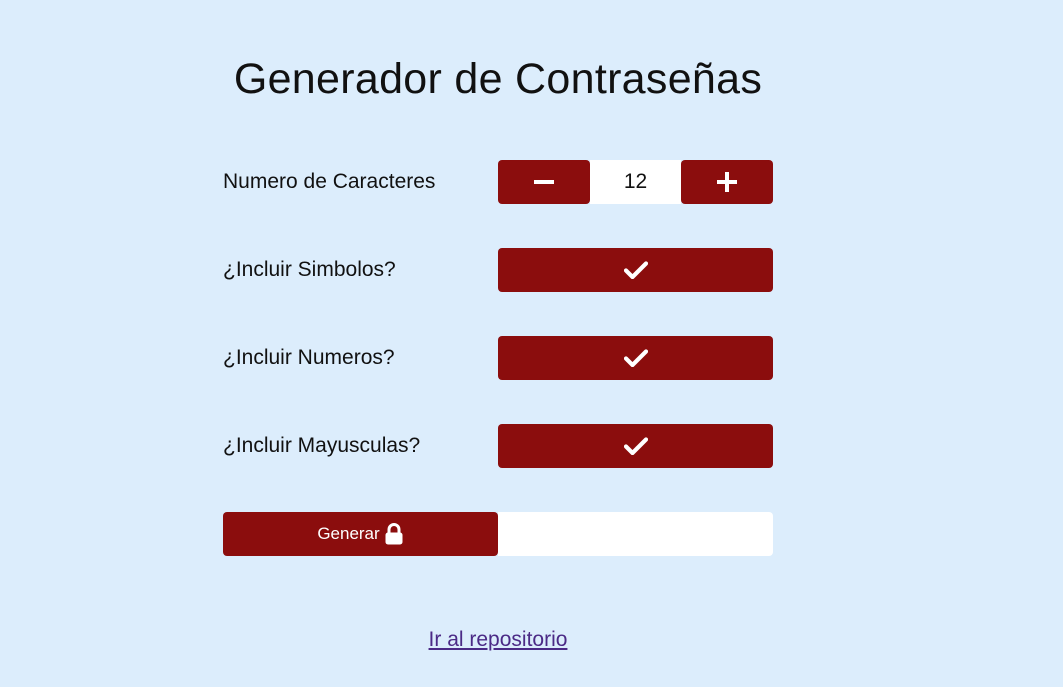 This screenshot has width=1063, height=687. I want to click on length-stepper: 12, so click(635, 182).